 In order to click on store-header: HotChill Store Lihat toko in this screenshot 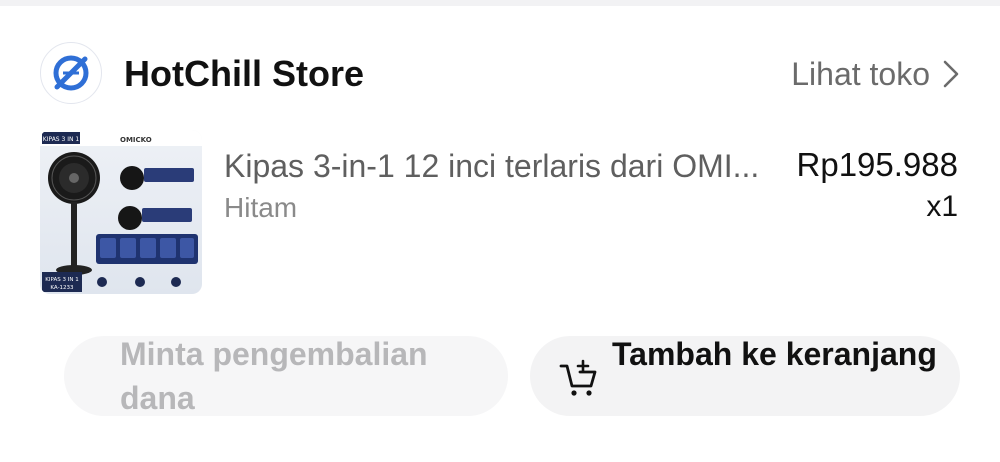, I will do `click(500, 72)`.